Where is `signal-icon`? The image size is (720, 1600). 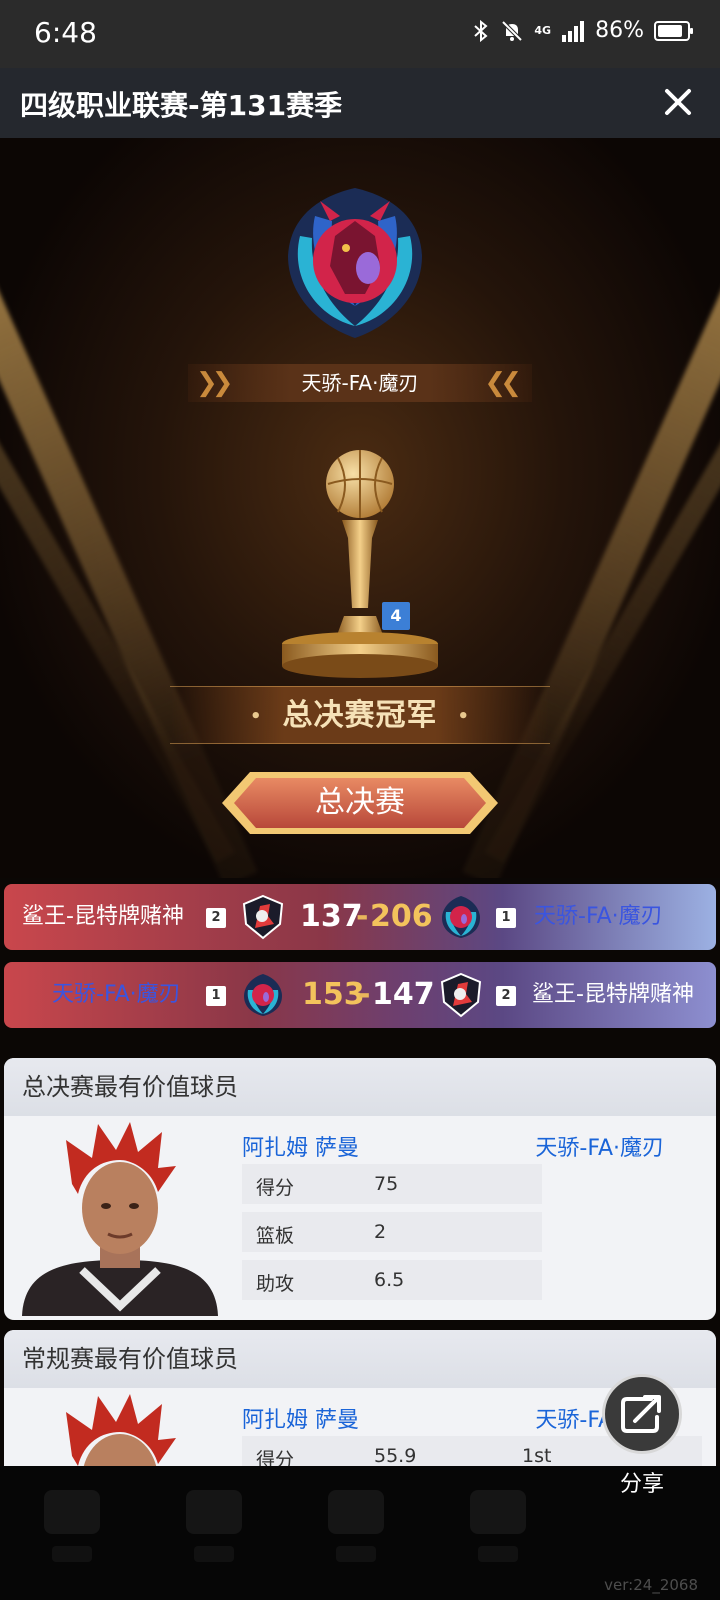 signal-icon is located at coordinates (573, 31).